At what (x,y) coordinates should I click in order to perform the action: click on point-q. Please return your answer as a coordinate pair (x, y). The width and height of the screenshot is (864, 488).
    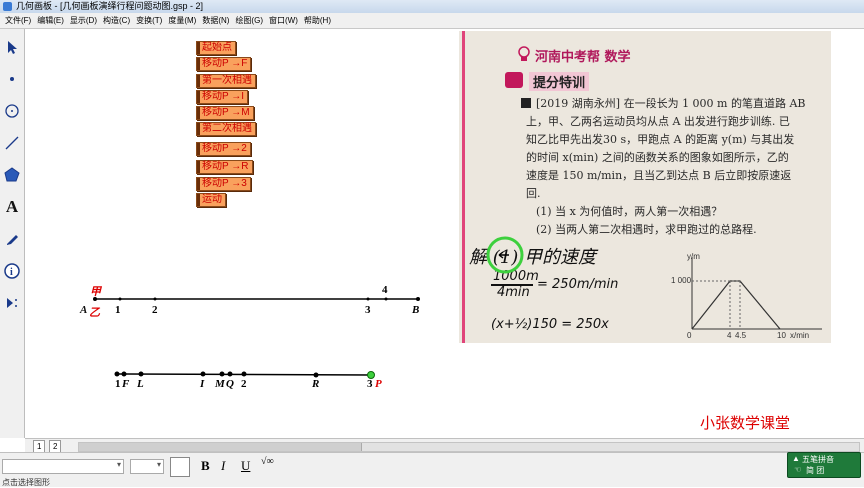
    Looking at the image, I should click on (230, 374).